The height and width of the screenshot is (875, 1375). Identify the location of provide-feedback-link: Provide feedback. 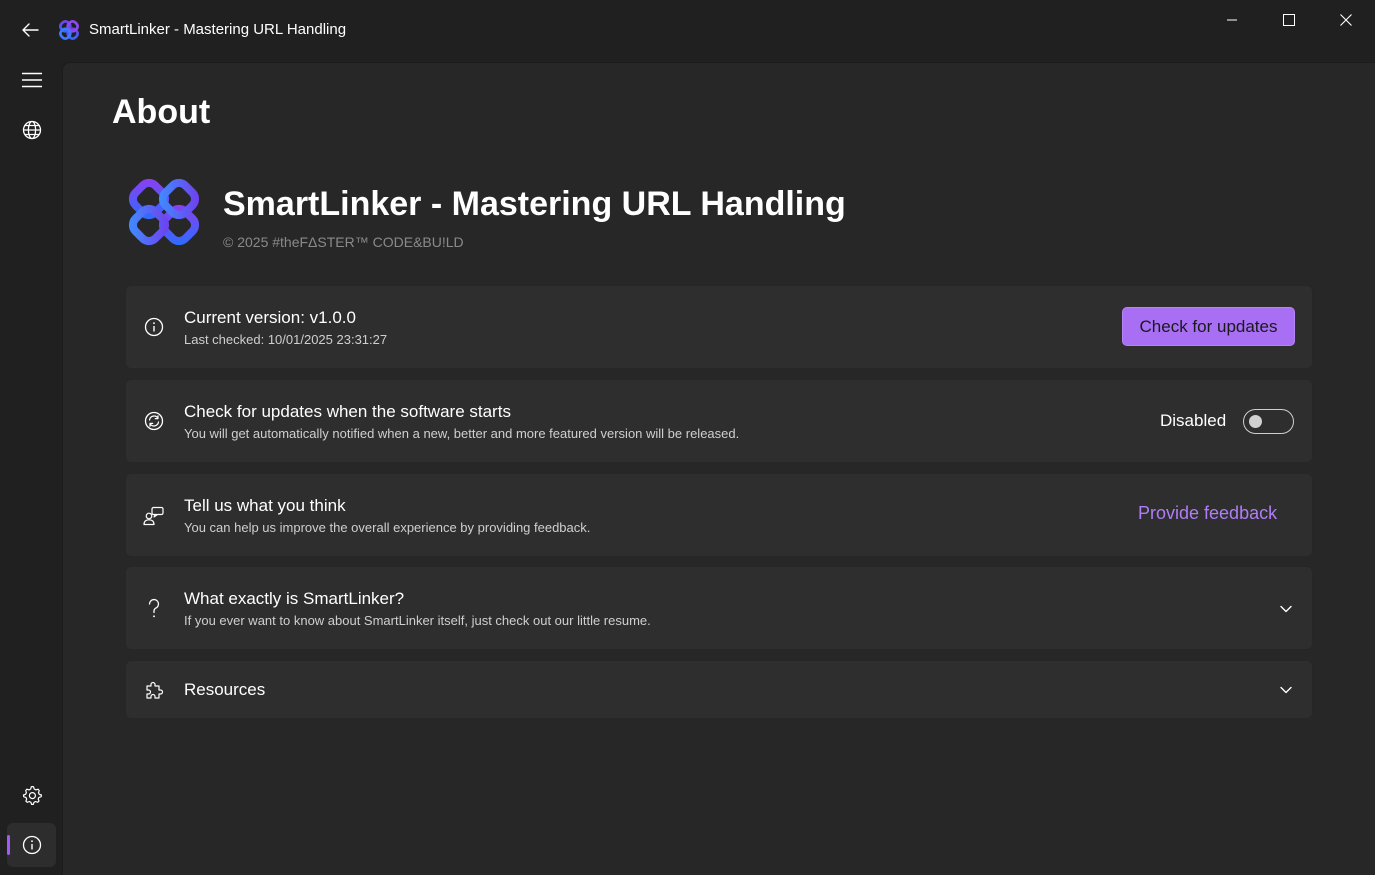
(1207, 513).